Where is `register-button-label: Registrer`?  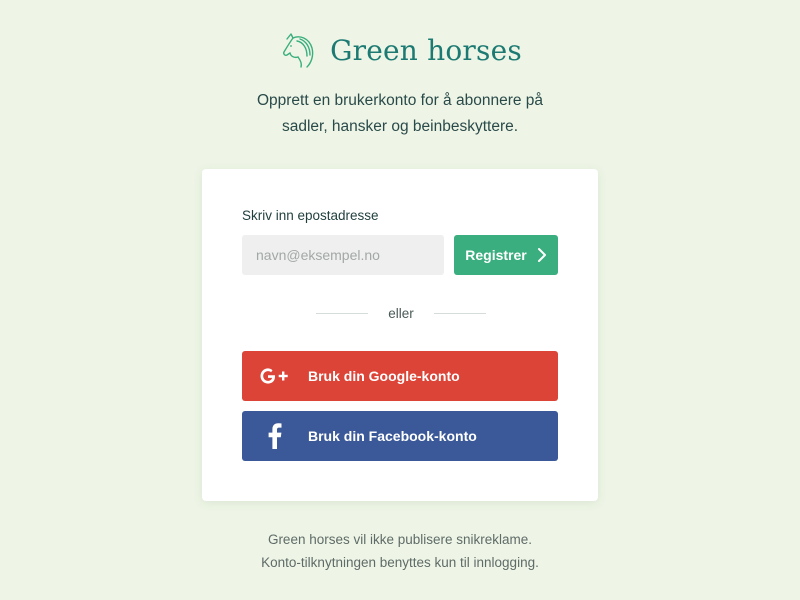 register-button-label: Registrer is located at coordinates (496, 255).